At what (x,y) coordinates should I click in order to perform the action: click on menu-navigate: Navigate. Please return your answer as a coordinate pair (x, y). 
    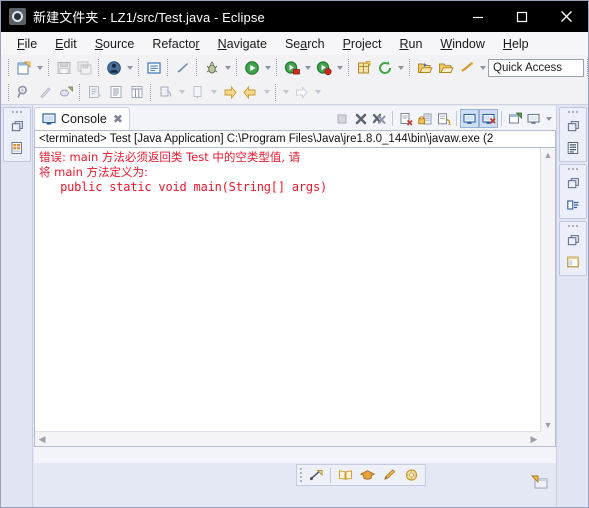
    Looking at the image, I should click on (242, 44).